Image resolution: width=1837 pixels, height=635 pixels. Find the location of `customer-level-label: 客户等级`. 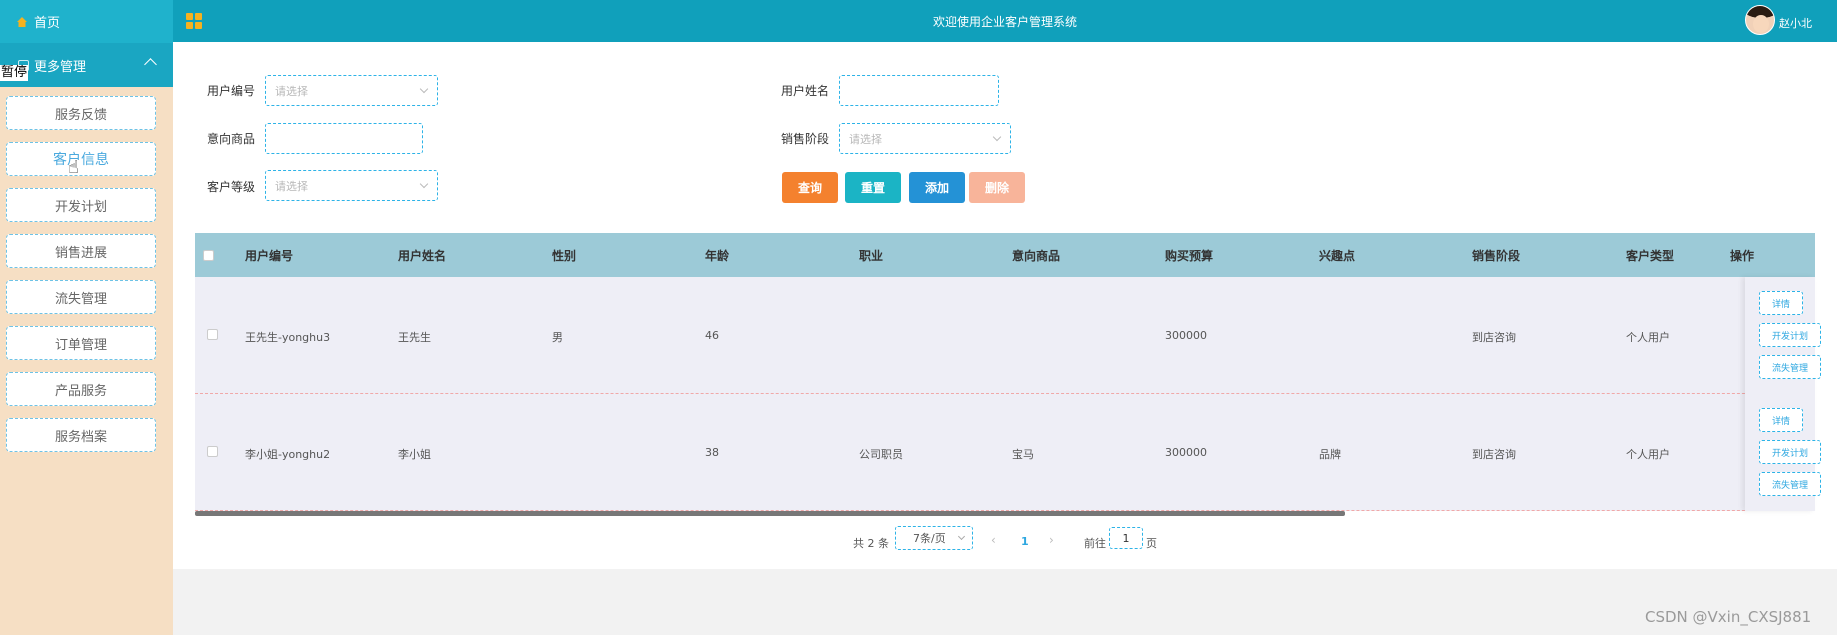

customer-level-label: 客户等级 is located at coordinates (231, 187).